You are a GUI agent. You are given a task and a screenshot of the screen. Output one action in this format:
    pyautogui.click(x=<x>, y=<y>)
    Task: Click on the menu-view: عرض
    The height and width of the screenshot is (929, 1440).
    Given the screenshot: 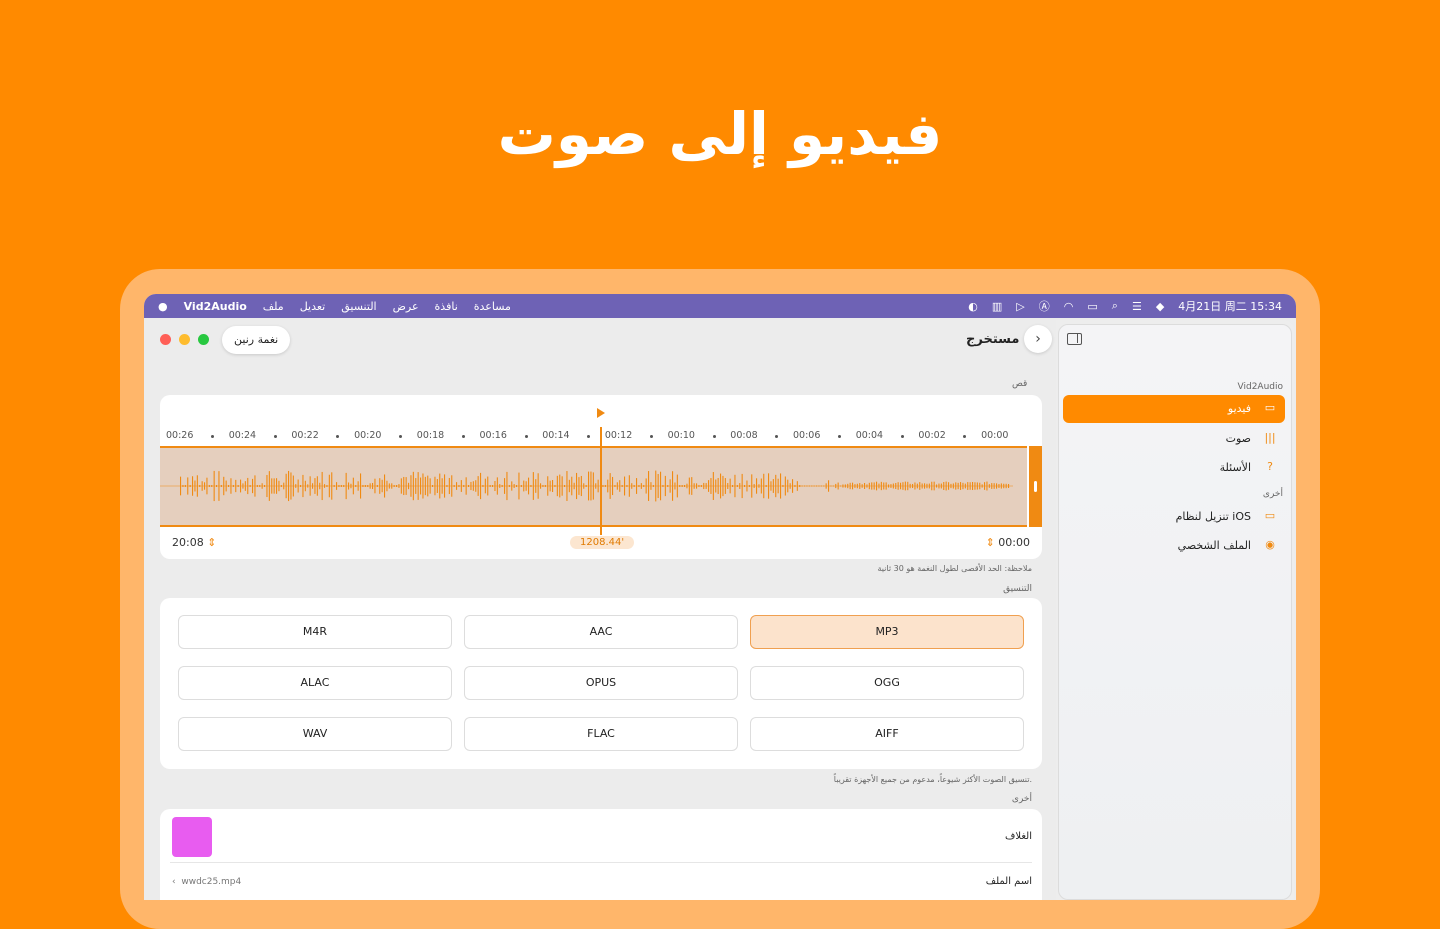 What is the action you would take?
    pyautogui.click(x=406, y=306)
    